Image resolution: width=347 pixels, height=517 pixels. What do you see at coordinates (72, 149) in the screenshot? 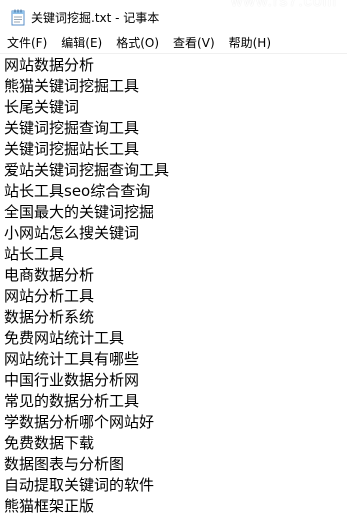
I see `text-line: 关键词挖掘站长工具` at bounding box center [72, 149].